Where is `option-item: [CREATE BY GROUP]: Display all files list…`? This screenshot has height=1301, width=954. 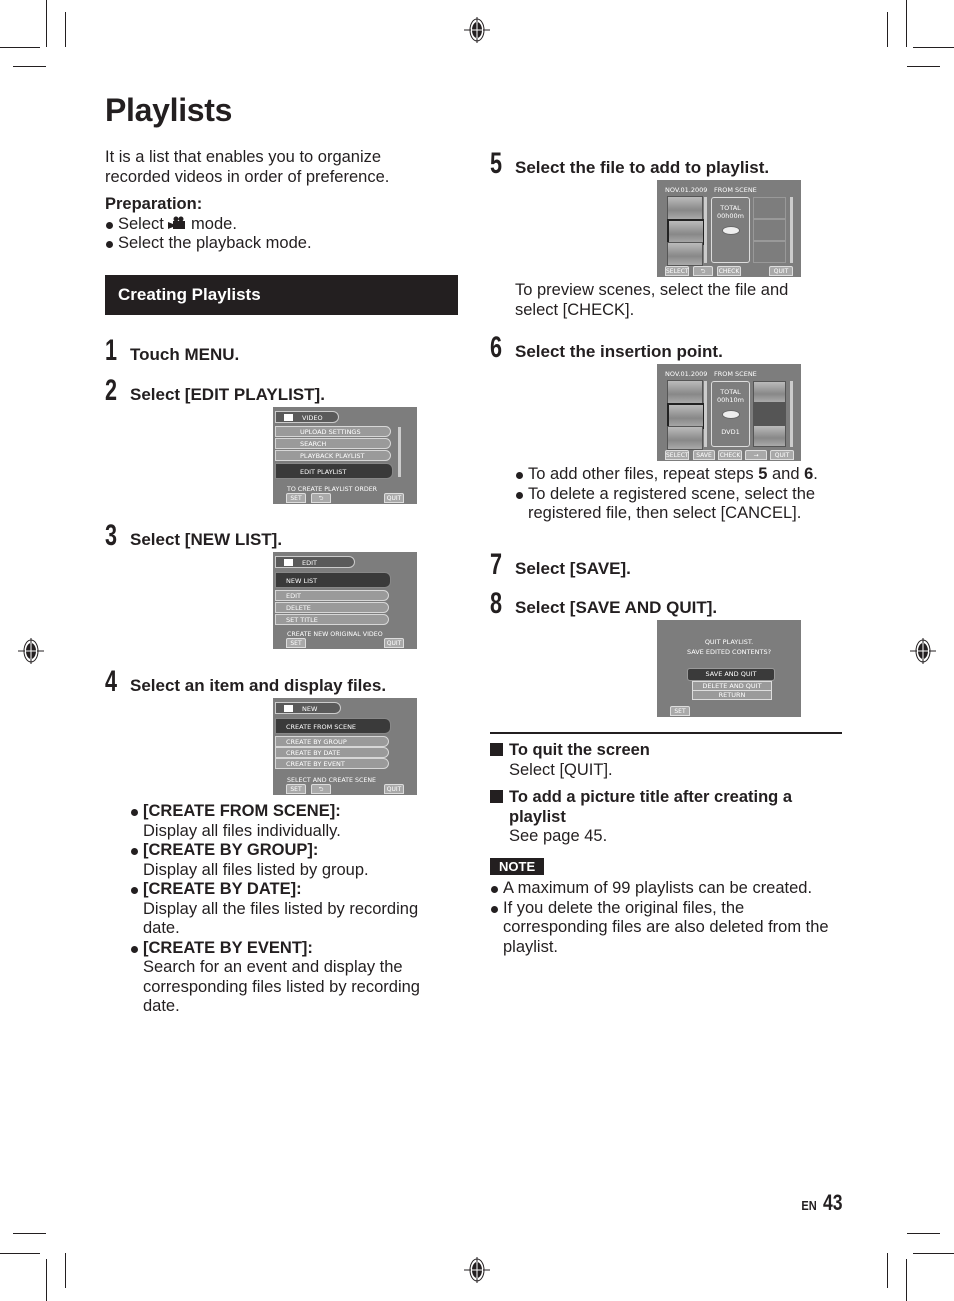 option-item: [CREATE BY GROUP]: Display all files list… is located at coordinates (285, 860).